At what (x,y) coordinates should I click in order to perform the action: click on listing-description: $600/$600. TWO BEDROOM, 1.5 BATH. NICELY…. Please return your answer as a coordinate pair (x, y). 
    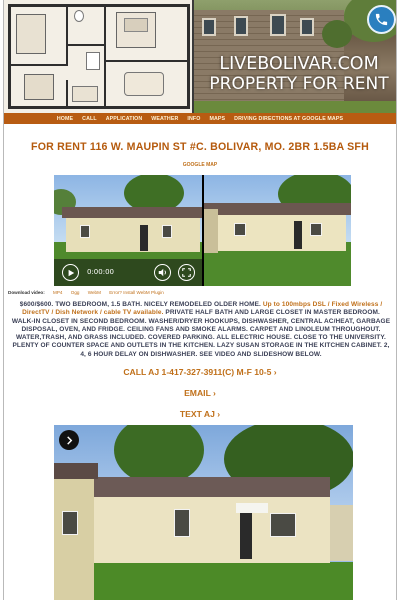
    Looking at the image, I should click on (201, 330).